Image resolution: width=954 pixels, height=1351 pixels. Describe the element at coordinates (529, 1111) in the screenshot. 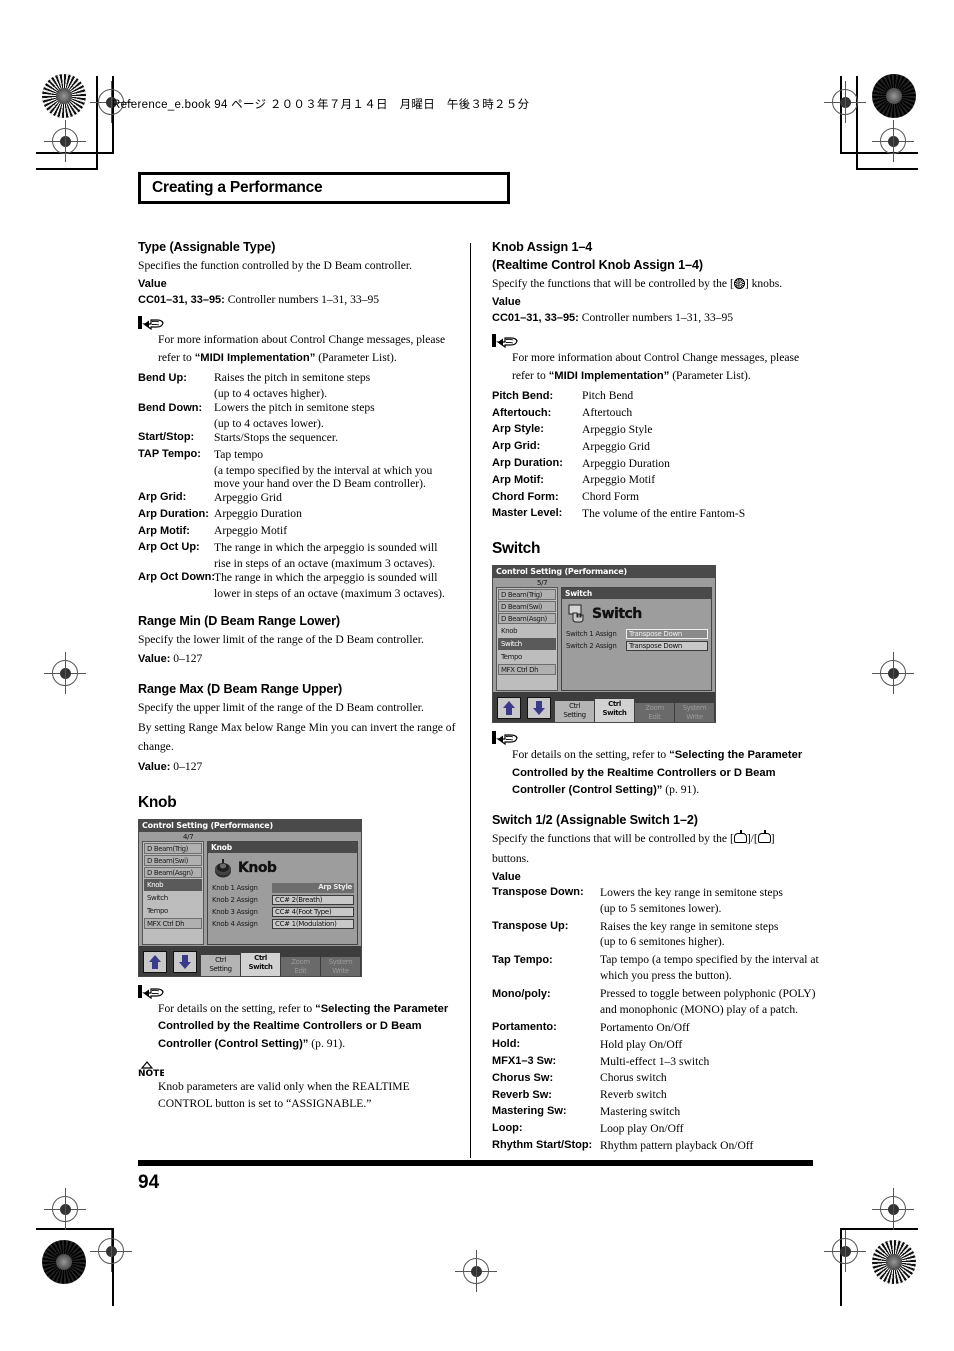

I see `term: Mastering Sw:` at that location.